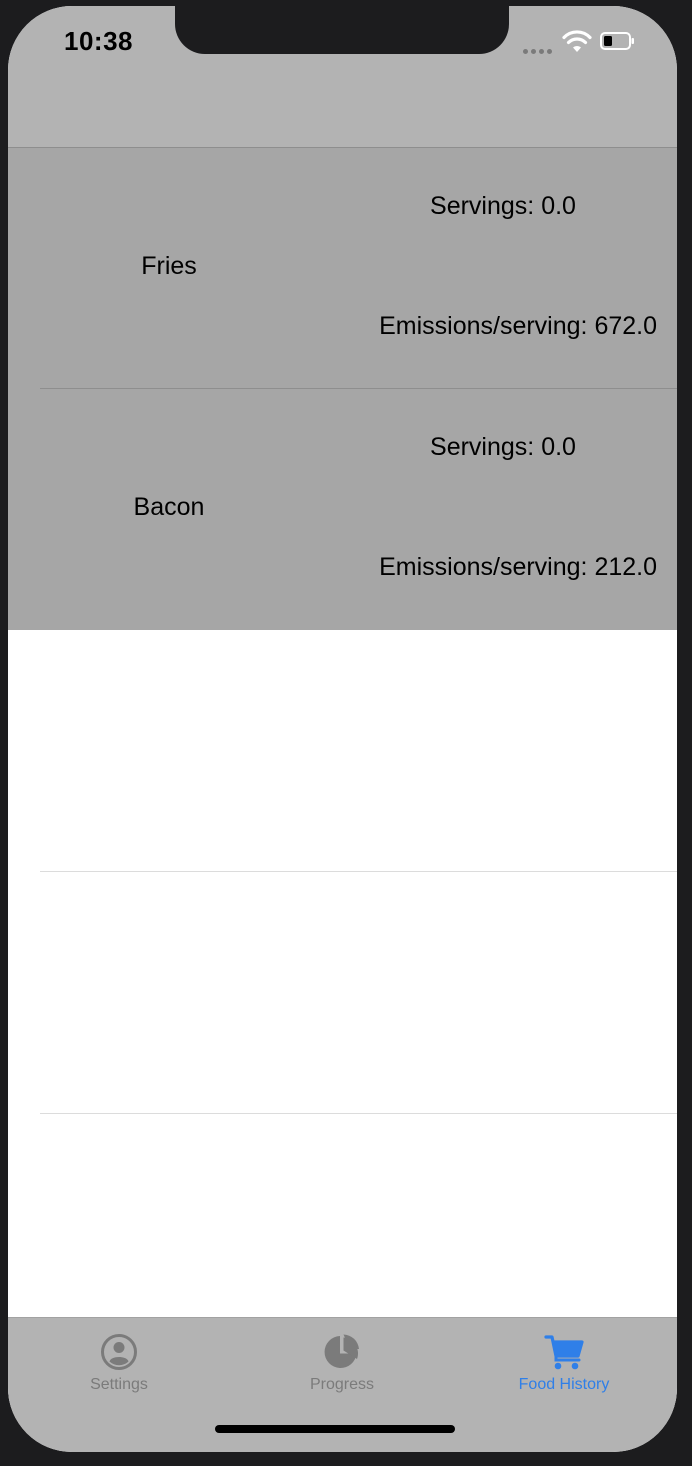 This screenshot has height=1466, width=692. What do you see at coordinates (169, 266) in the screenshot?
I see `food-name: Fries` at bounding box center [169, 266].